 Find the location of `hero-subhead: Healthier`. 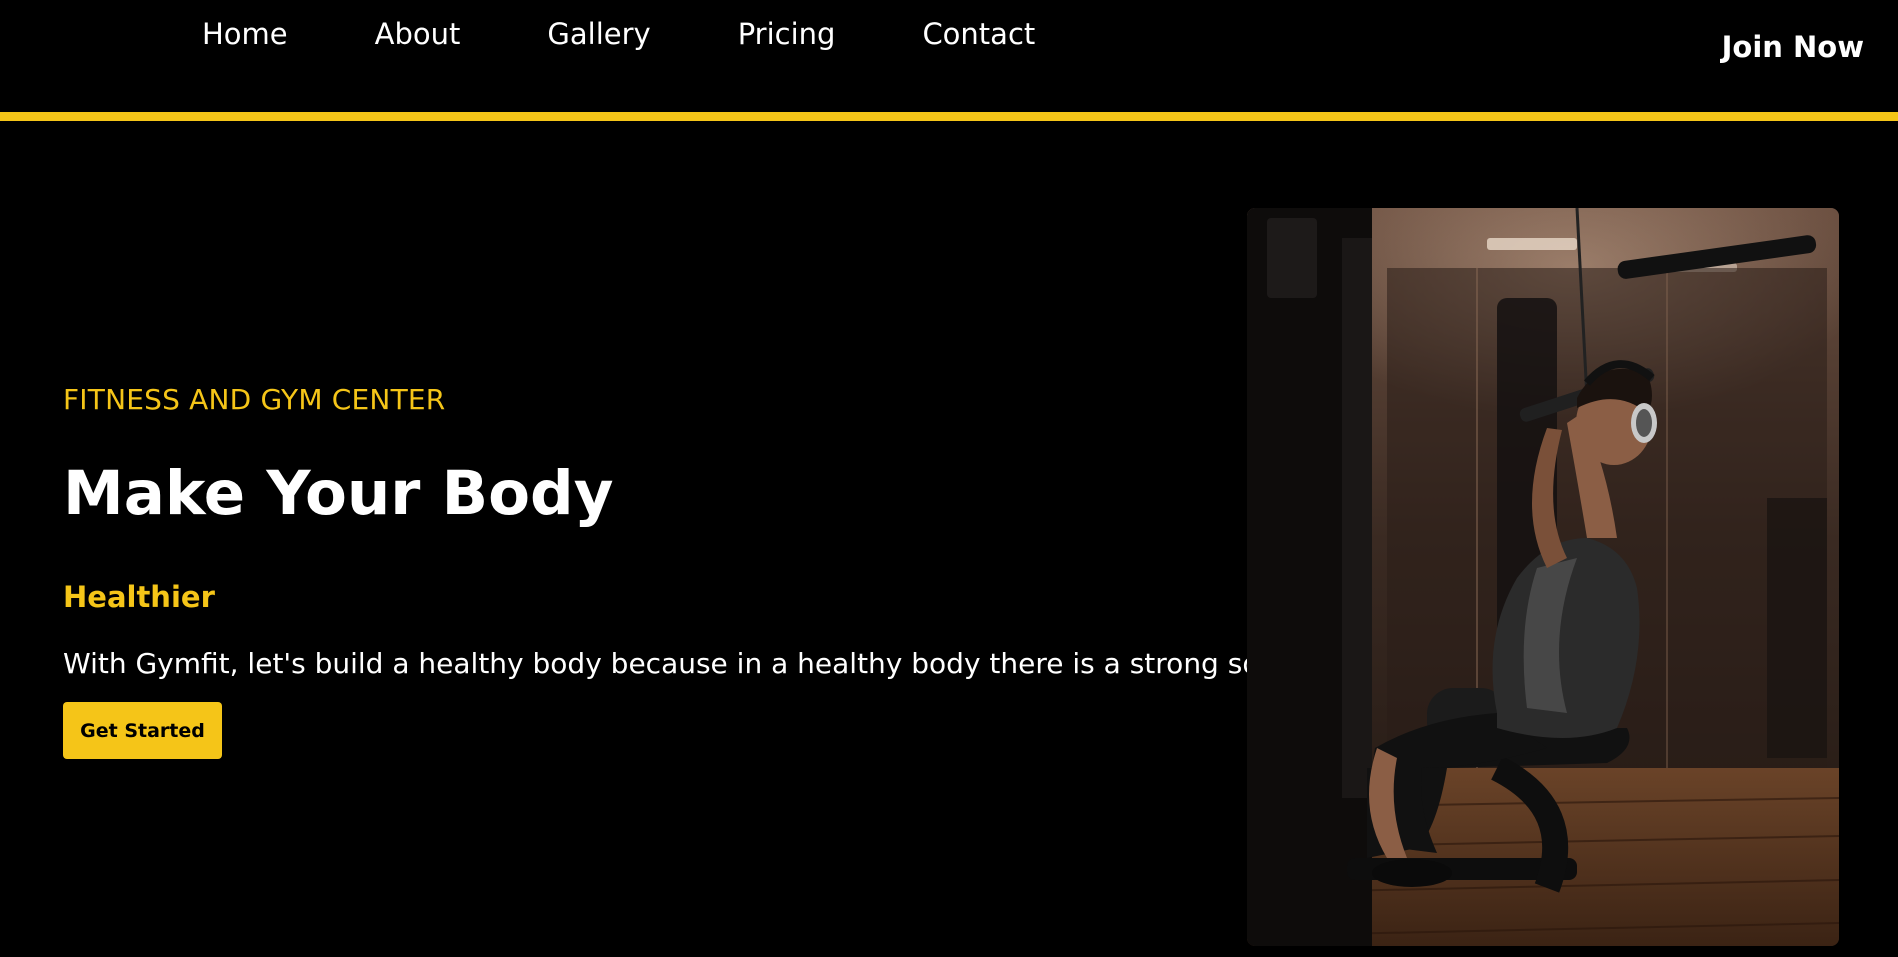

hero-subhead: Healthier is located at coordinates (139, 597).